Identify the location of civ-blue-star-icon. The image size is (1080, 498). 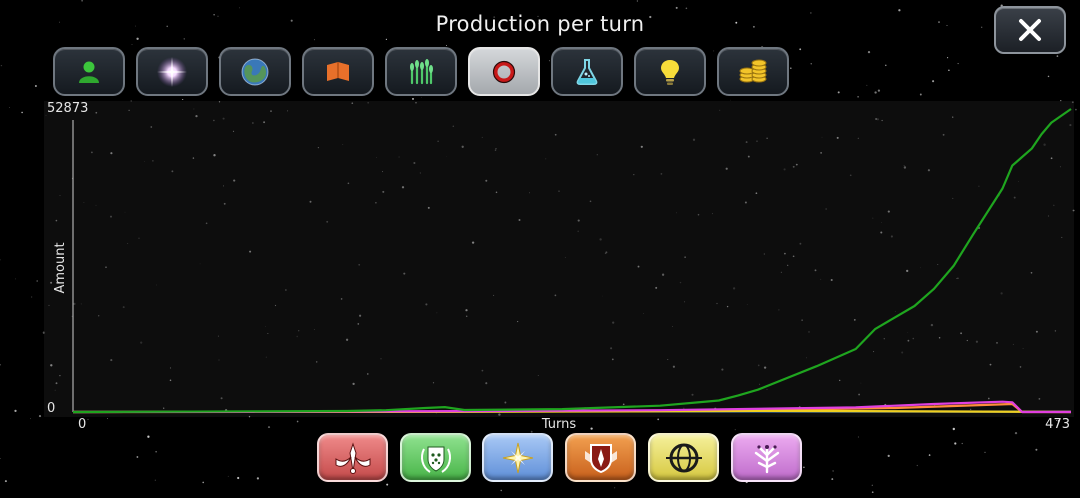
(517, 457).